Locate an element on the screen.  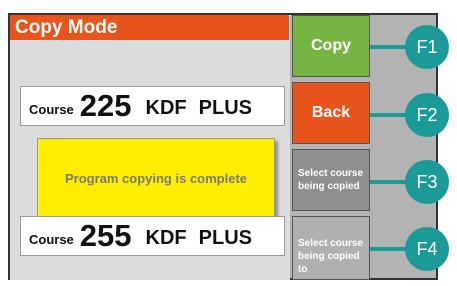
f4-leader-line is located at coordinates (390, 249).